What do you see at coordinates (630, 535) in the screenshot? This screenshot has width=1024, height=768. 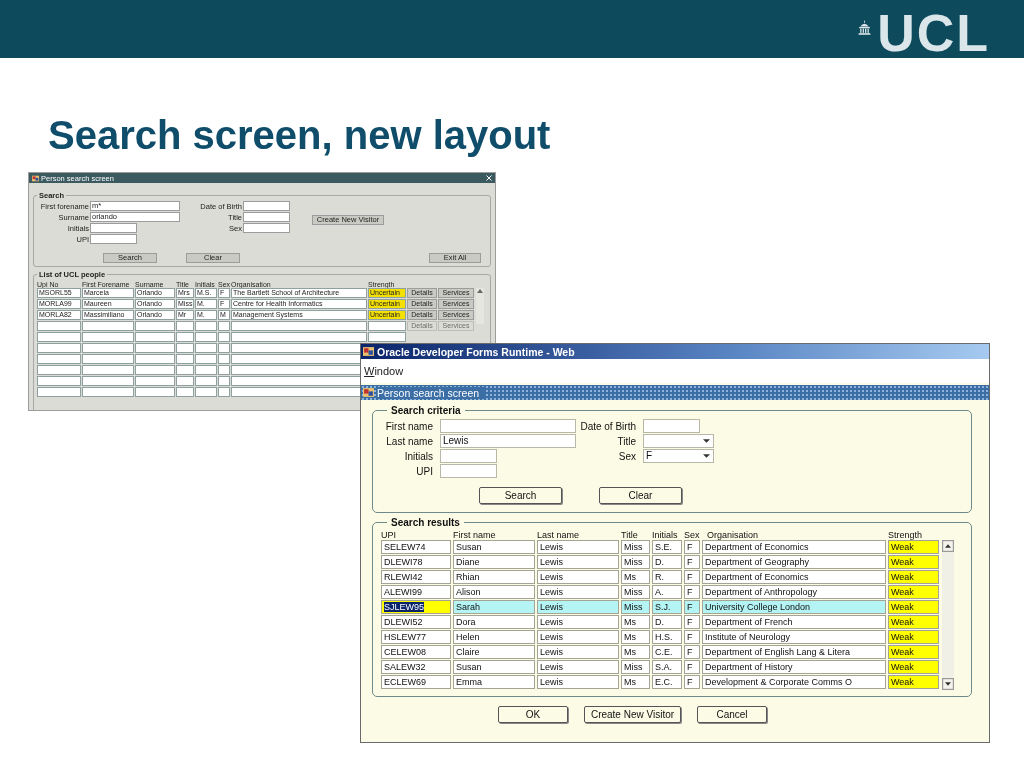 I see `column-header: Title` at bounding box center [630, 535].